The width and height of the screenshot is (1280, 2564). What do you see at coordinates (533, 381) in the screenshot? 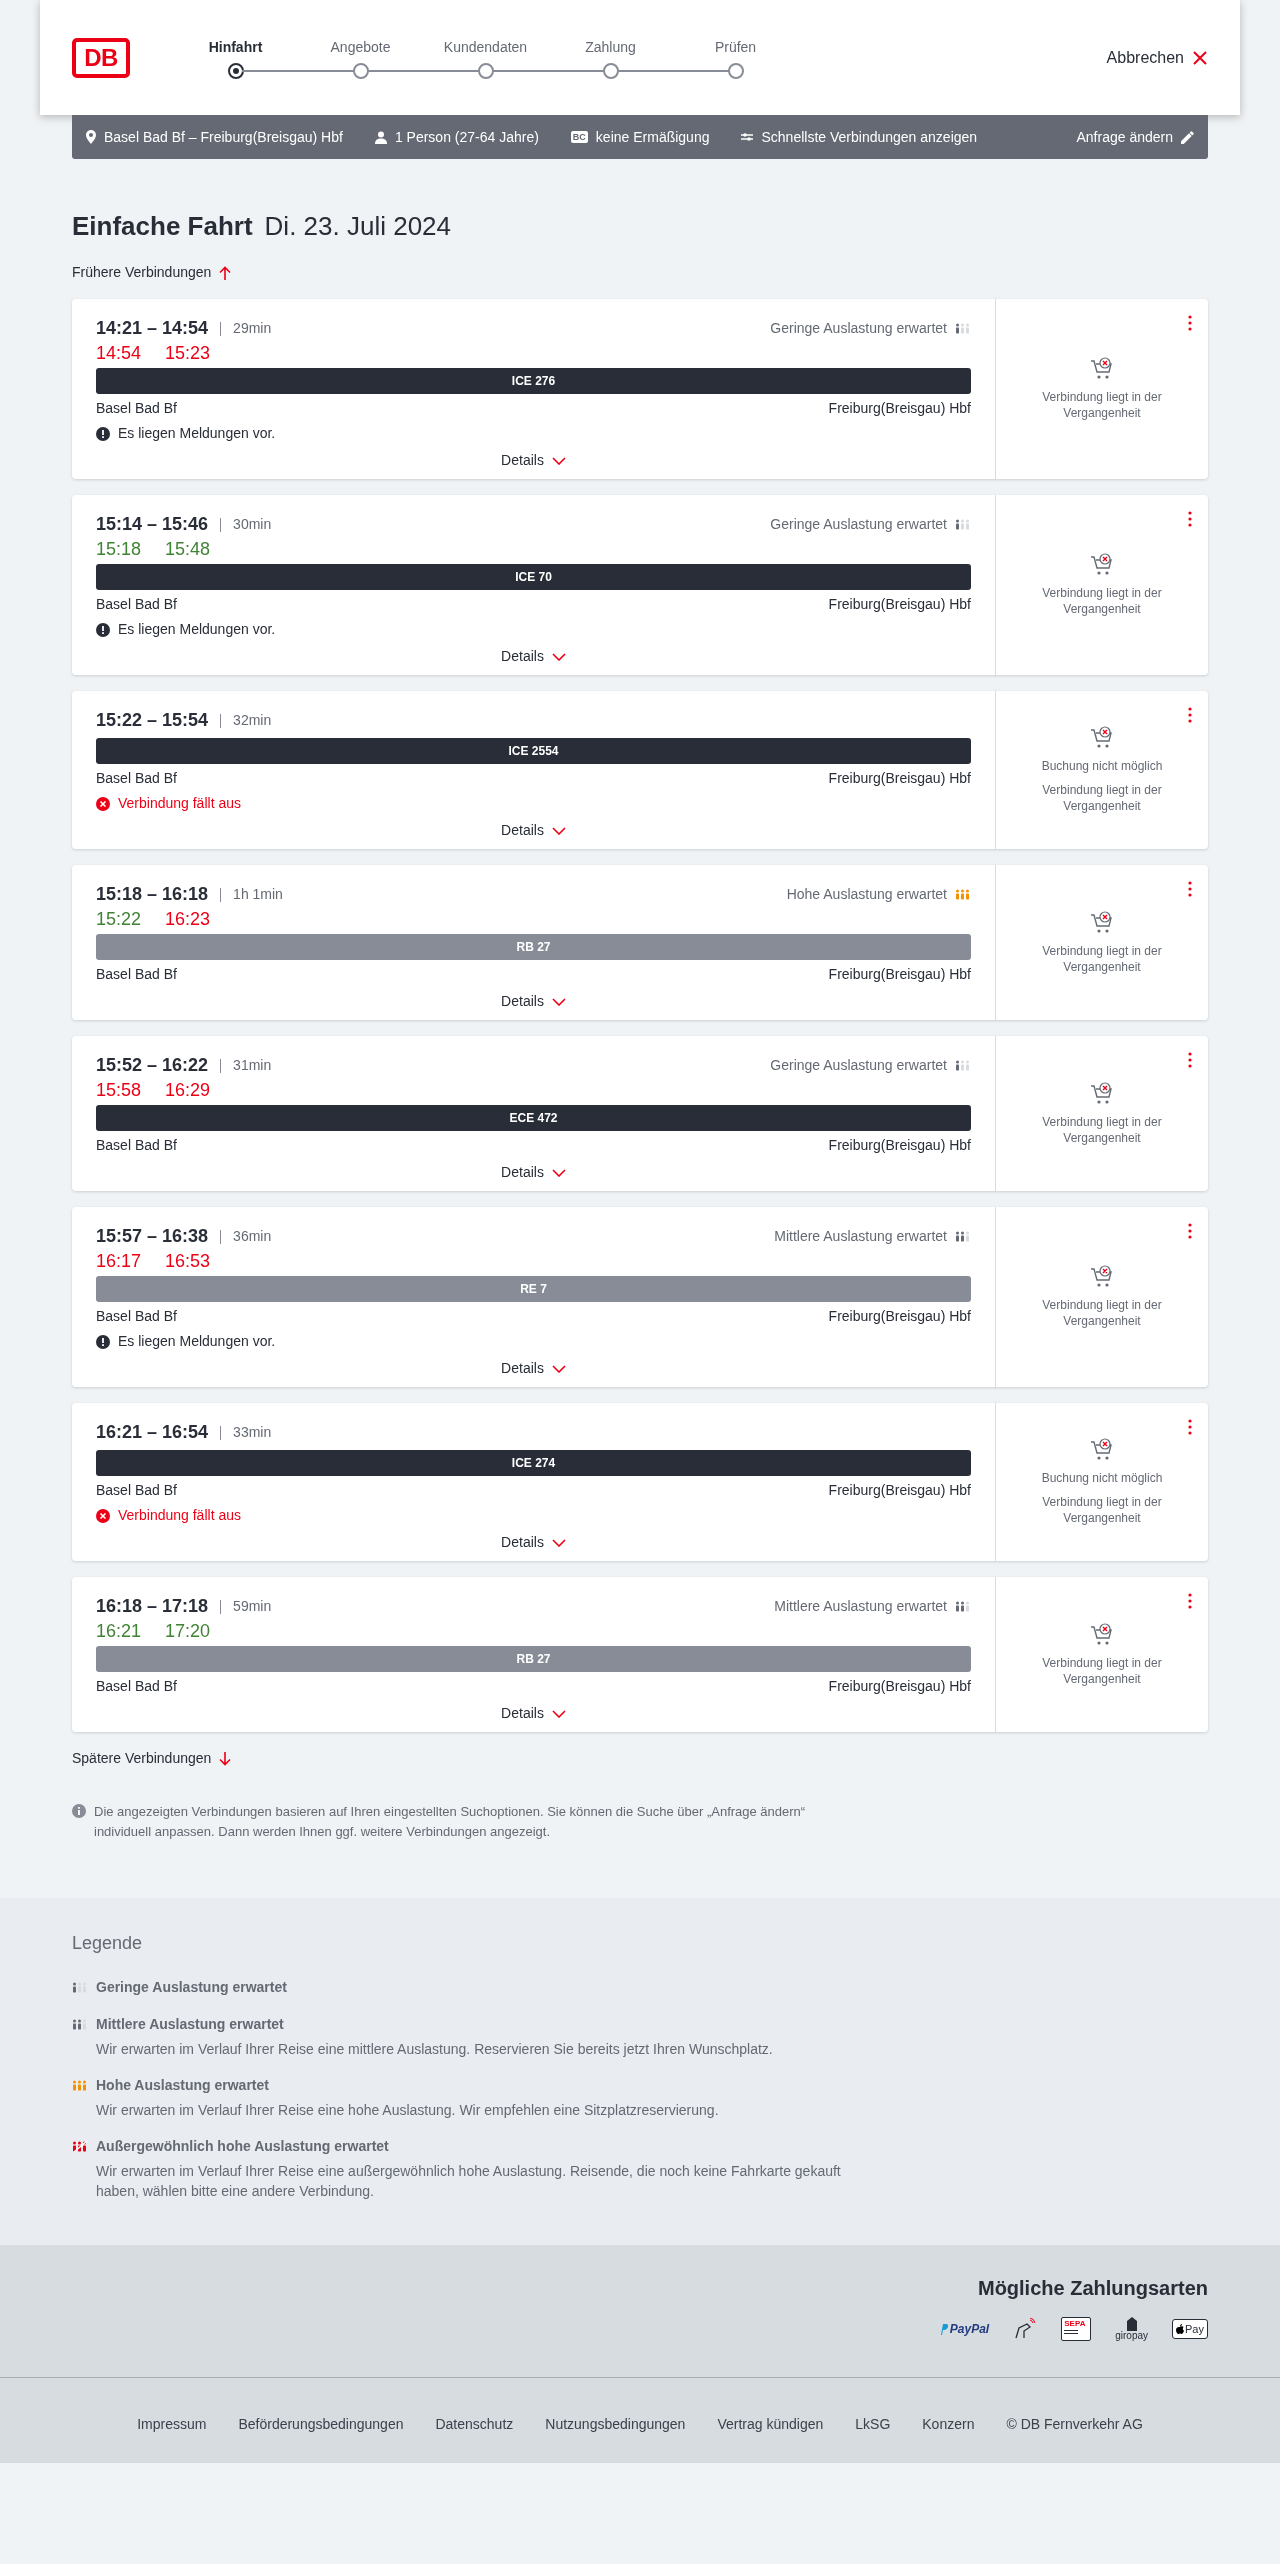
I see `train-bar: ICE 276` at bounding box center [533, 381].